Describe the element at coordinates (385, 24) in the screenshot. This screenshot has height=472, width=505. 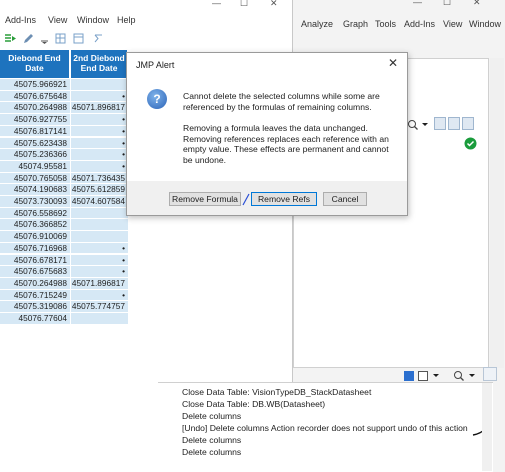
I see `menu-tools: Tools` at that location.